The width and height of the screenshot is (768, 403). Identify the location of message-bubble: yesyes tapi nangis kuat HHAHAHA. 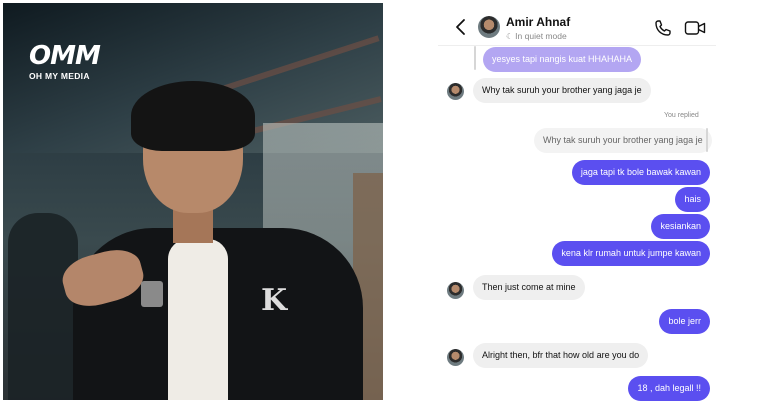
(562, 59).